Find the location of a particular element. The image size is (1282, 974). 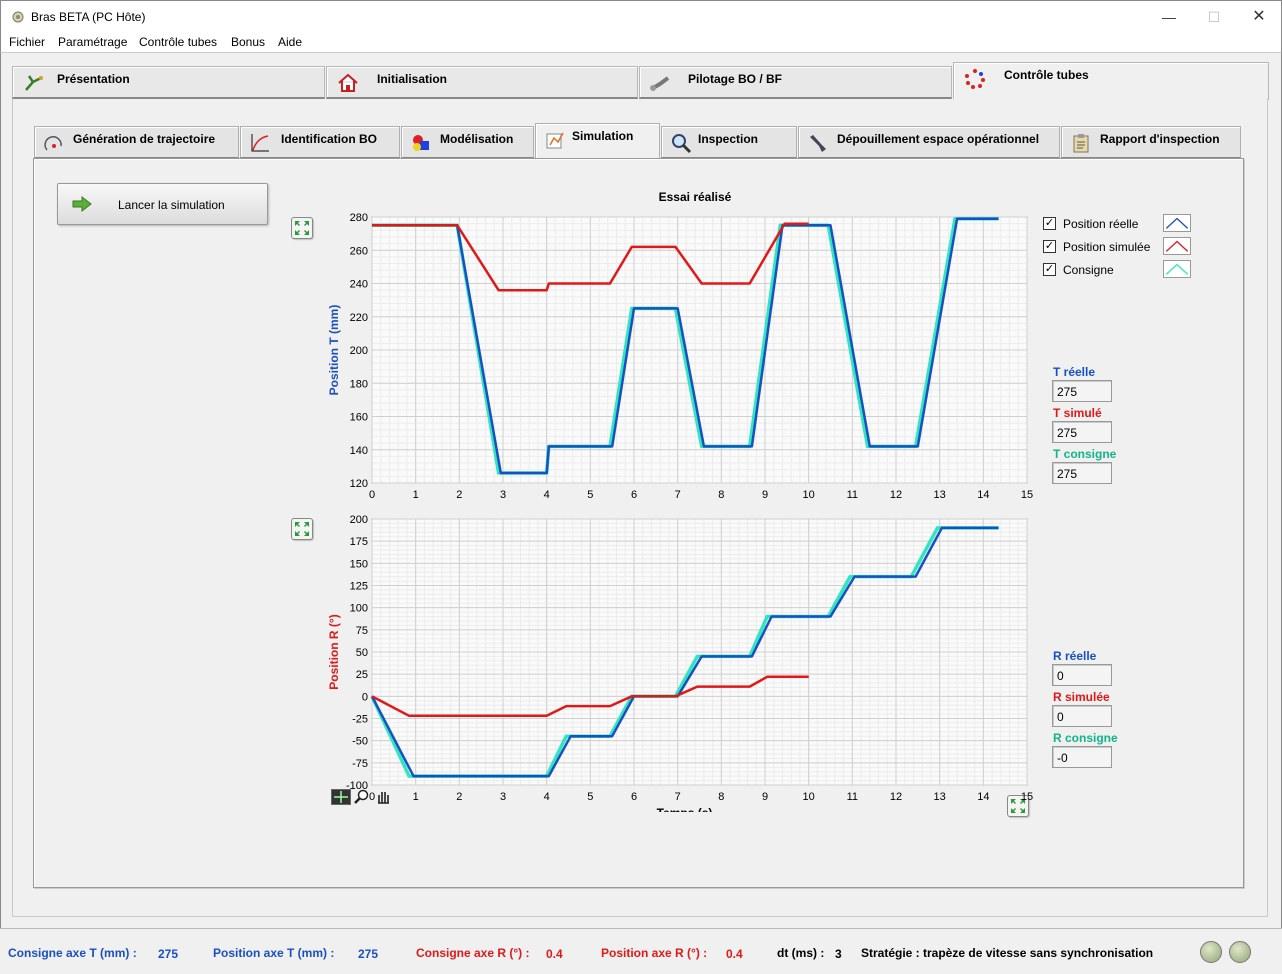

y-tick-label: -50 is located at coordinates (360, 742).